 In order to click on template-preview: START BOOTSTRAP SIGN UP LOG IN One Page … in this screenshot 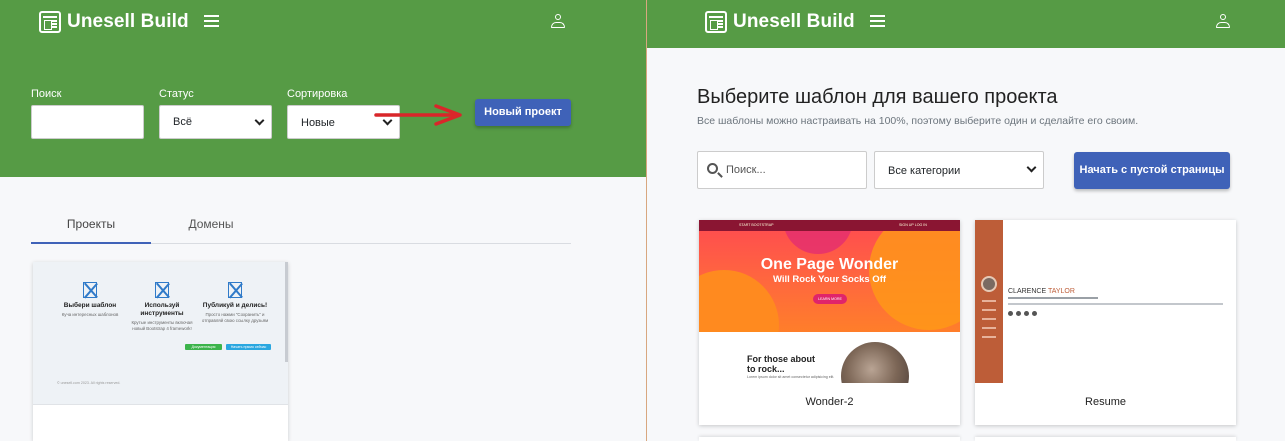, I will do `click(829, 301)`.